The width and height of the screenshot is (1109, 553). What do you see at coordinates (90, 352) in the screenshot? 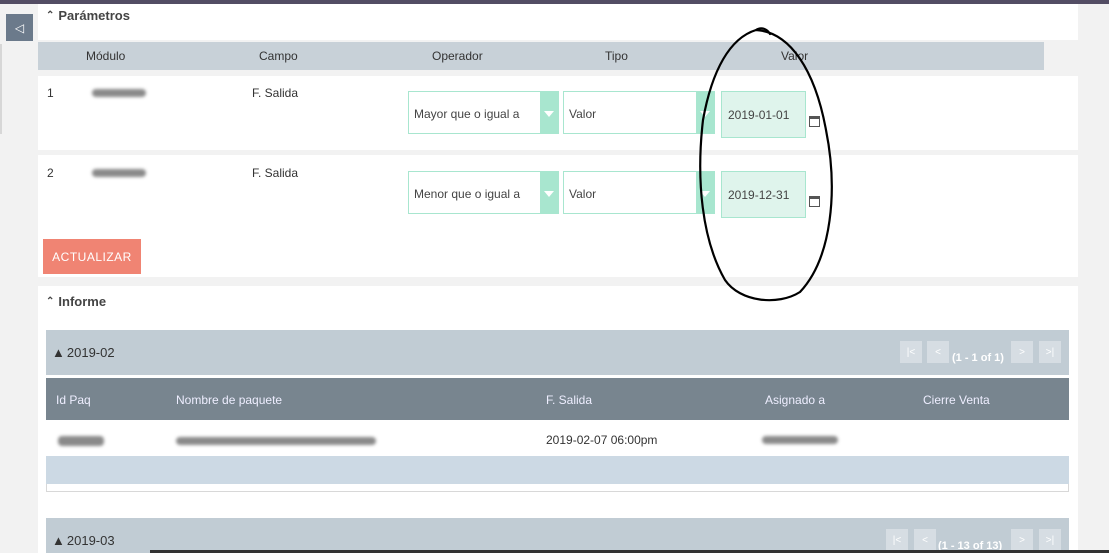
I see `group-label-text: 2019-02` at bounding box center [90, 352].